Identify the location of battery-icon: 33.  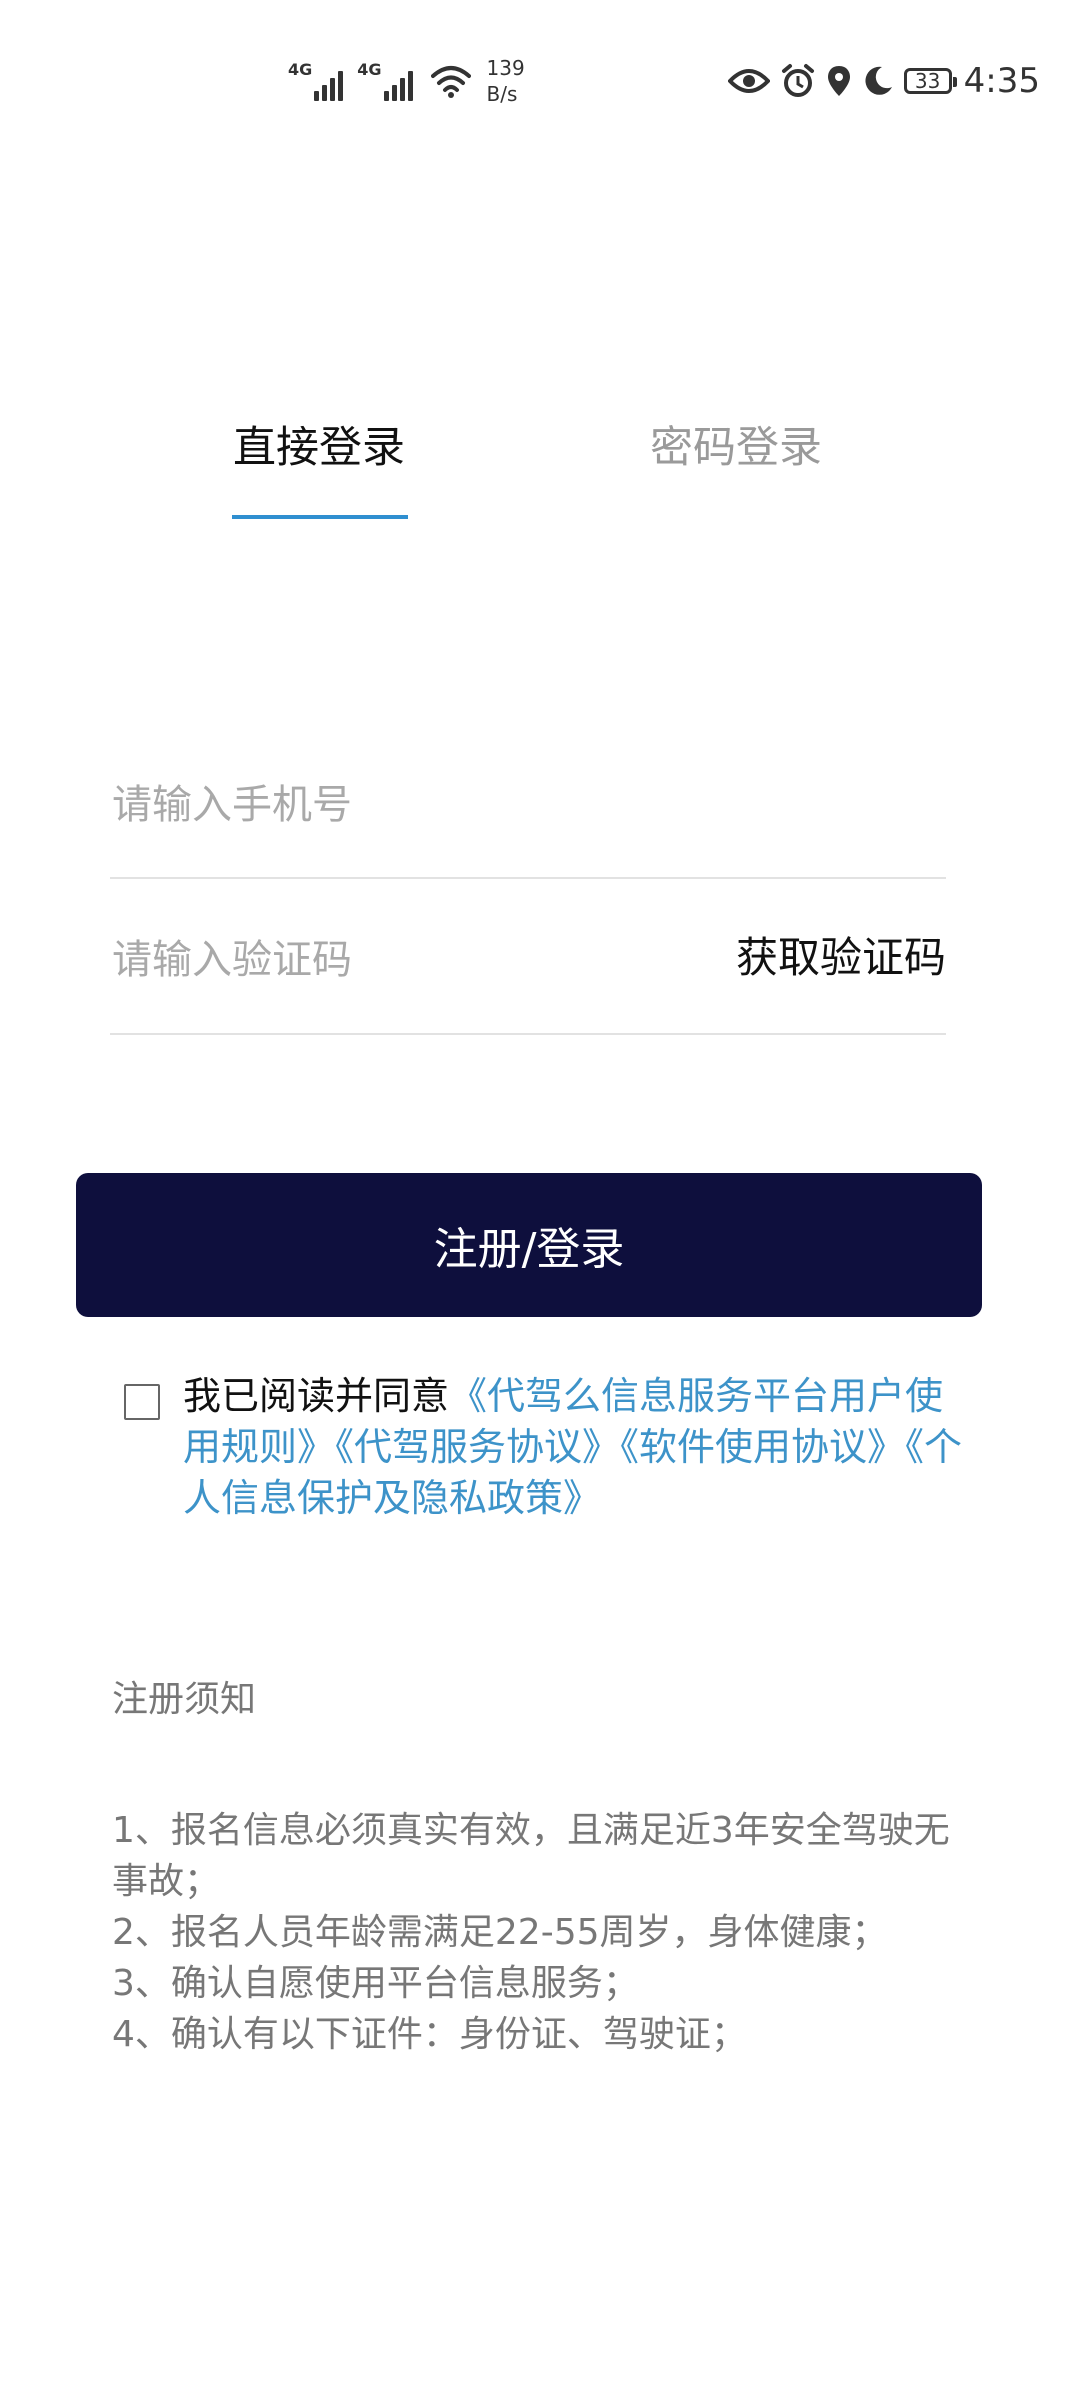
(930, 81).